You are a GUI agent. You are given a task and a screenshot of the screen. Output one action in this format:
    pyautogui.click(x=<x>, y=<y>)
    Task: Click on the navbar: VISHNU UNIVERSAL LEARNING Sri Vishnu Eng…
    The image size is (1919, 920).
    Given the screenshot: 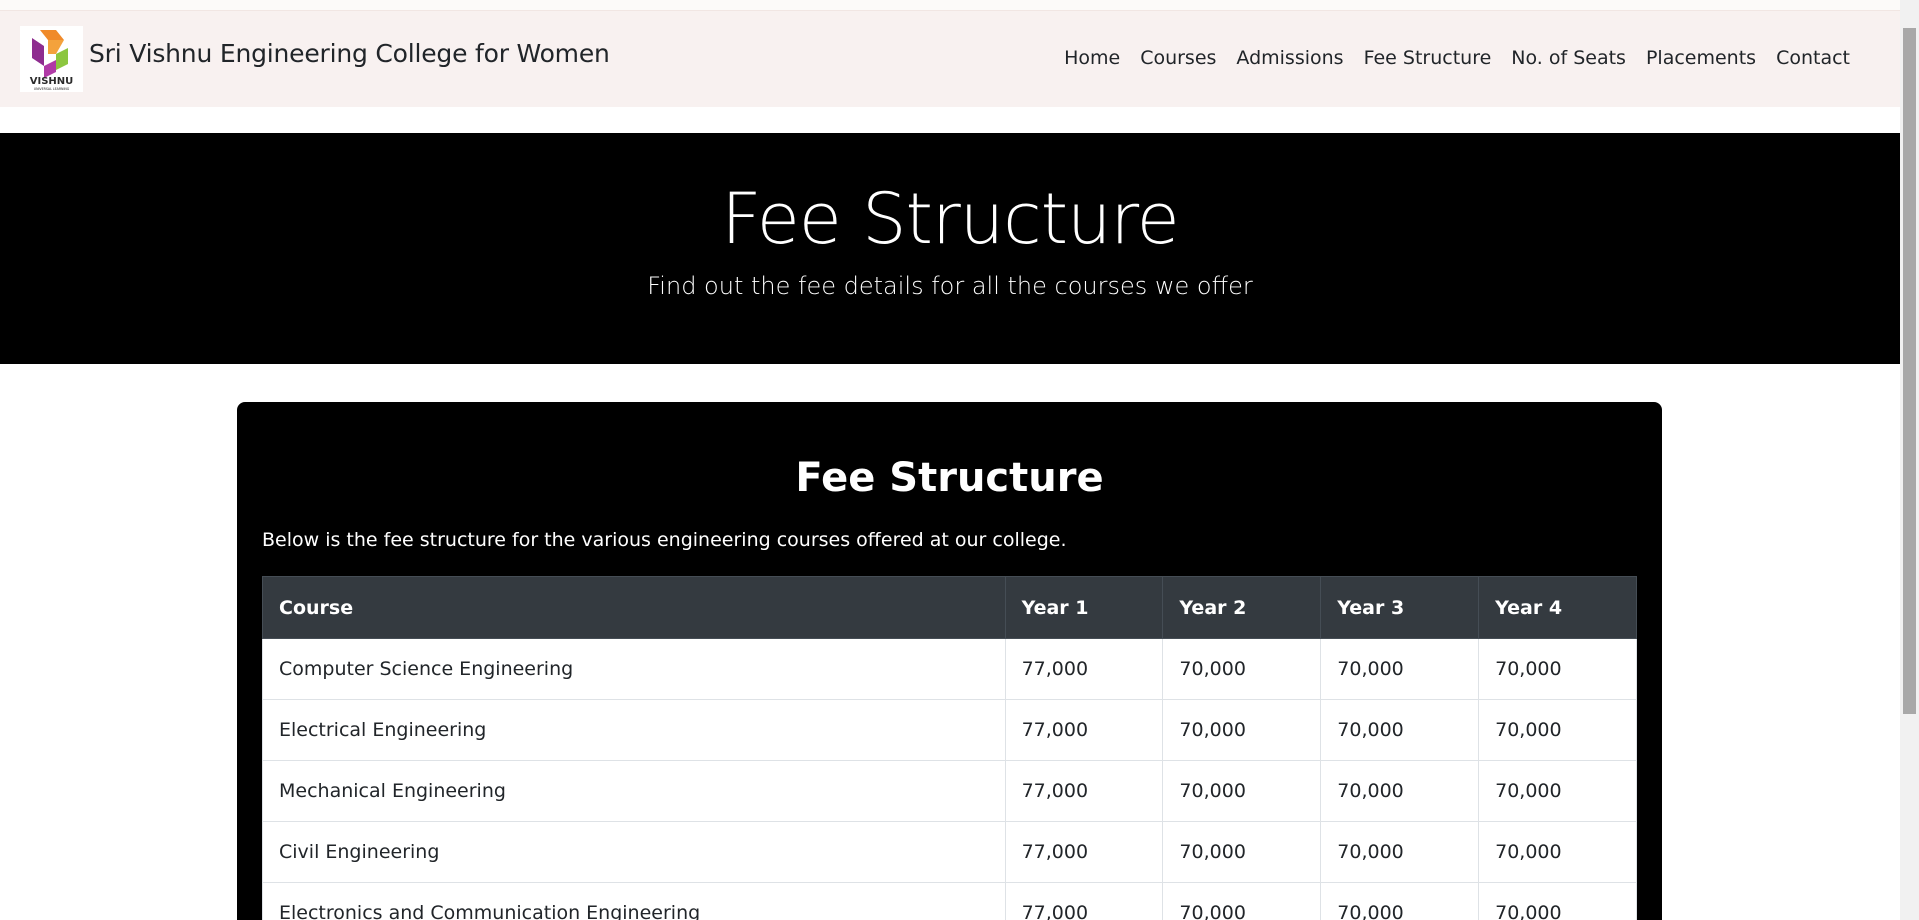 What is the action you would take?
    pyautogui.click(x=950, y=59)
    